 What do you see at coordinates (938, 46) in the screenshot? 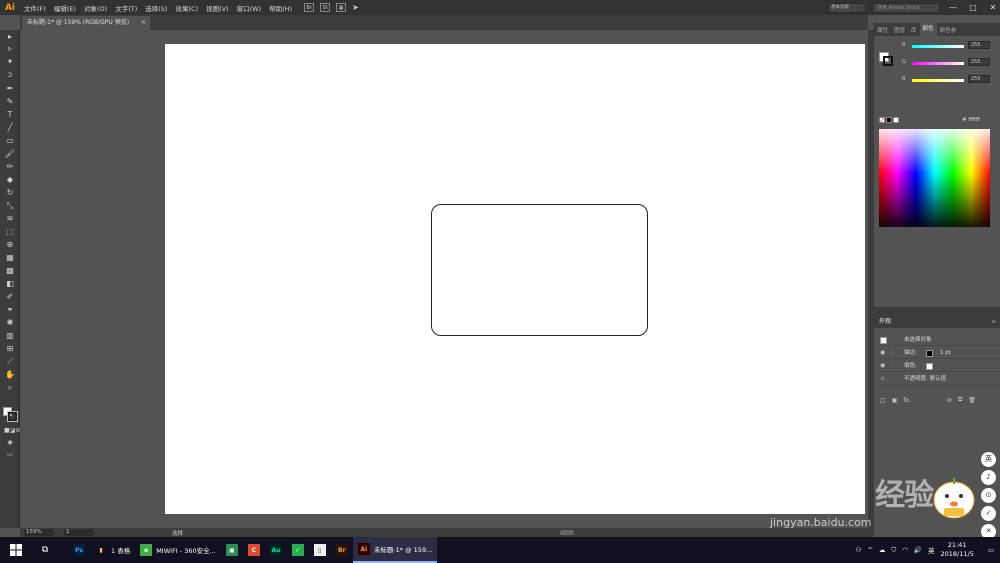
I see `slider-r-track` at bounding box center [938, 46].